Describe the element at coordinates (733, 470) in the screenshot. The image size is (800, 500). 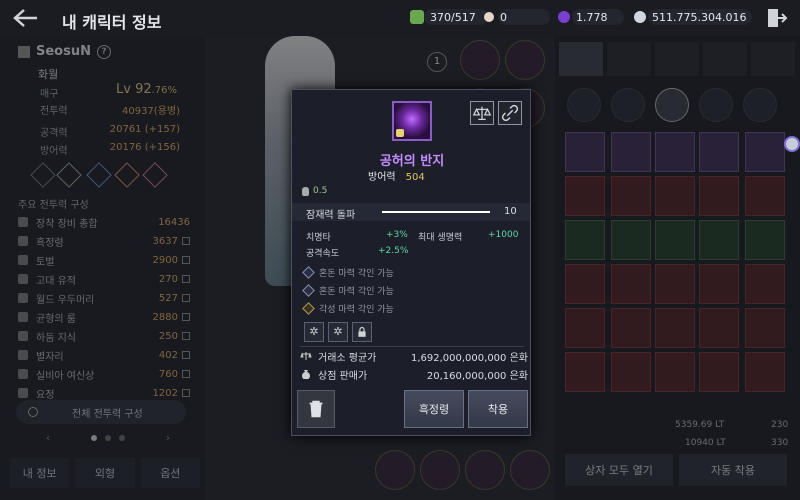
I see `auto-equip-button: 자동 착용` at that location.